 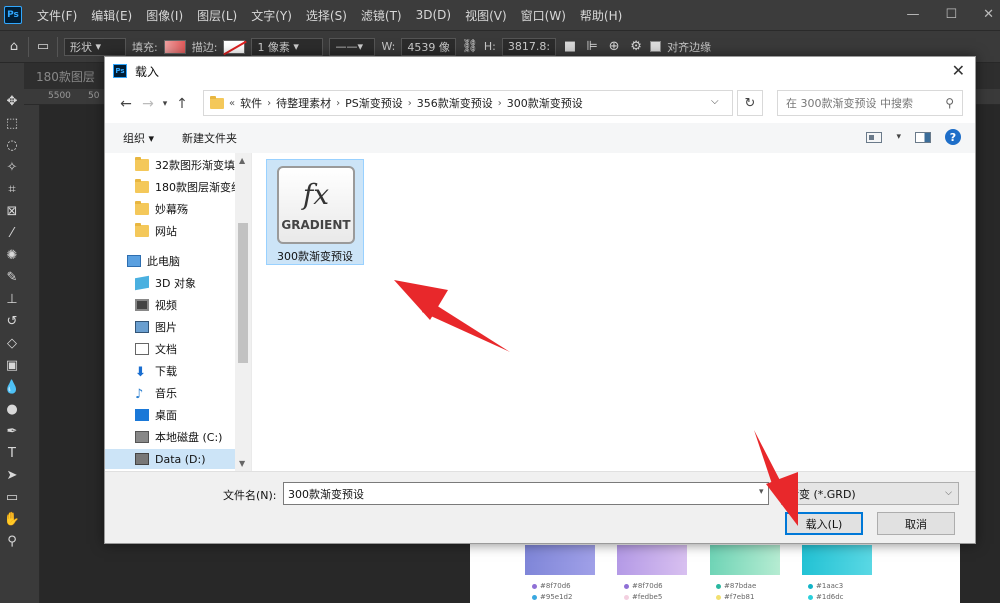 What do you see at coordinates (12, 541) in the screenshot?
I see `zoom-tool-icon: ⚲` at bounding box center [12, 541].